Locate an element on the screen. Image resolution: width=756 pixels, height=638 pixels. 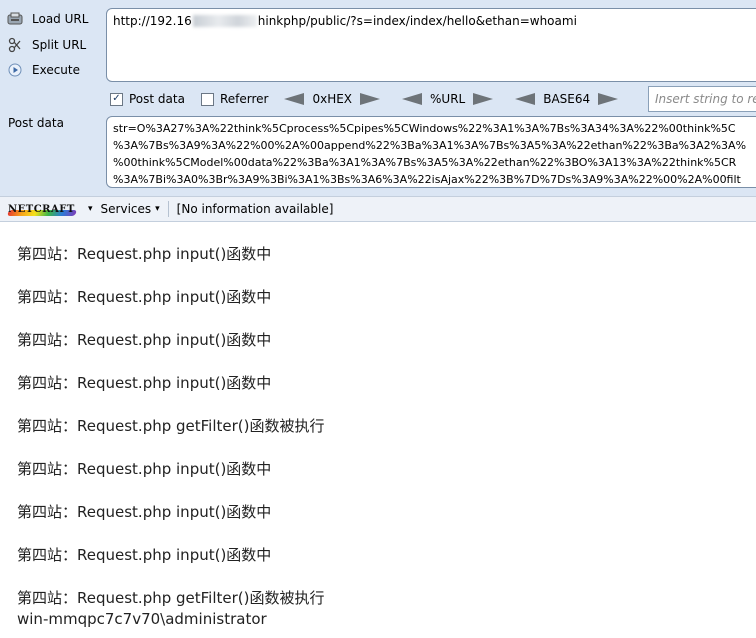
base64-encoder: BASE64 is located at coordinates (567, 99).